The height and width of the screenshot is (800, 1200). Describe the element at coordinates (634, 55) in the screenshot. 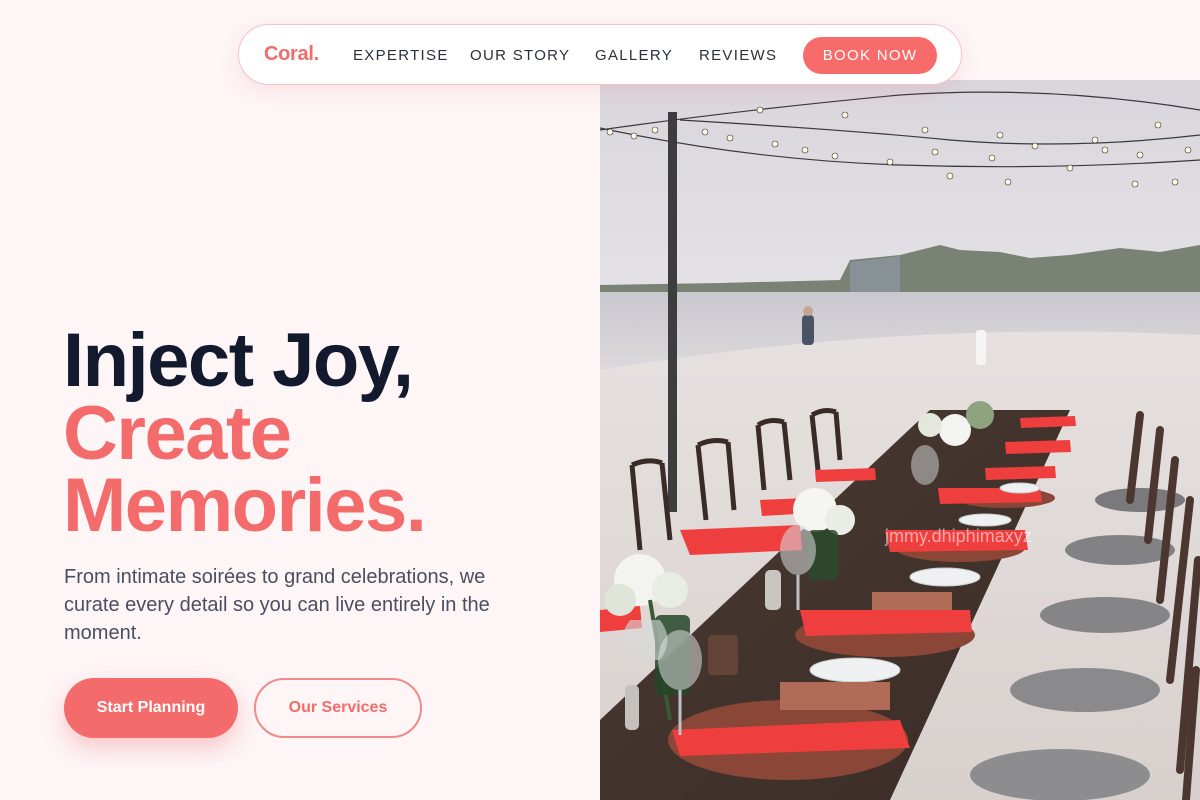

I see `nav-link-gallery: GALLERY` at that location.